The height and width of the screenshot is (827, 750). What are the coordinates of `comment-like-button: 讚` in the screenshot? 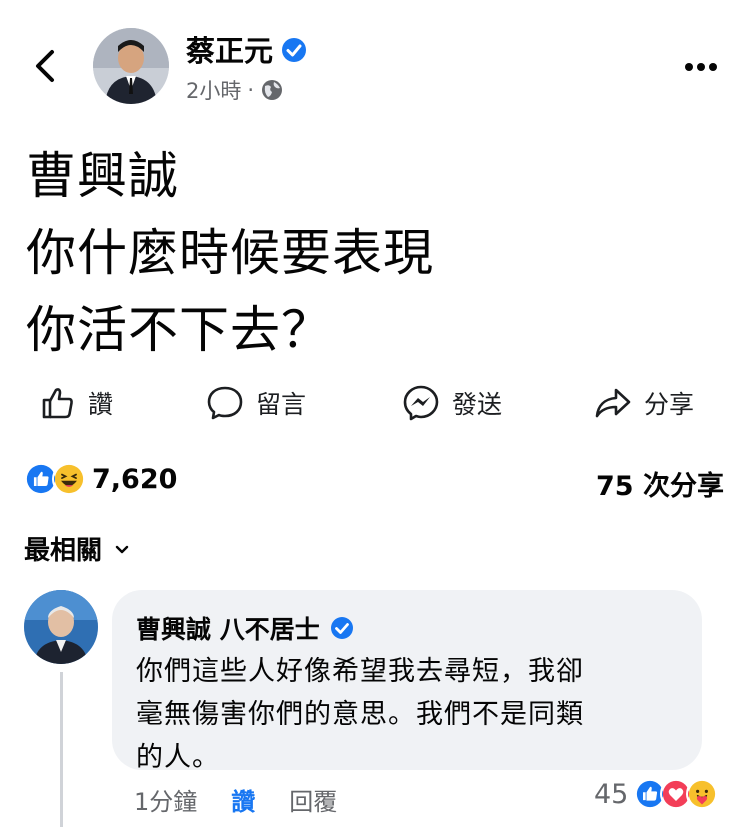 It's located at (243, 799).